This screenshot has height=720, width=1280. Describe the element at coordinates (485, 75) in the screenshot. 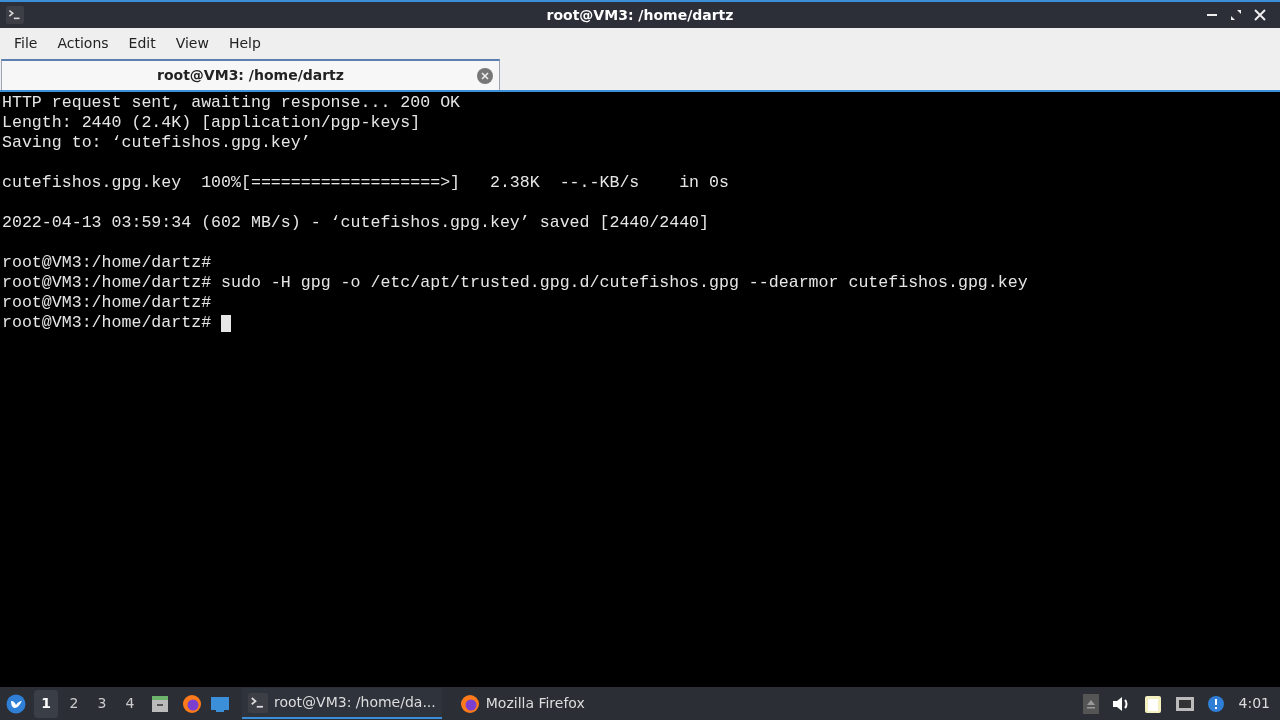

I see `close-tab-icon` at that location.